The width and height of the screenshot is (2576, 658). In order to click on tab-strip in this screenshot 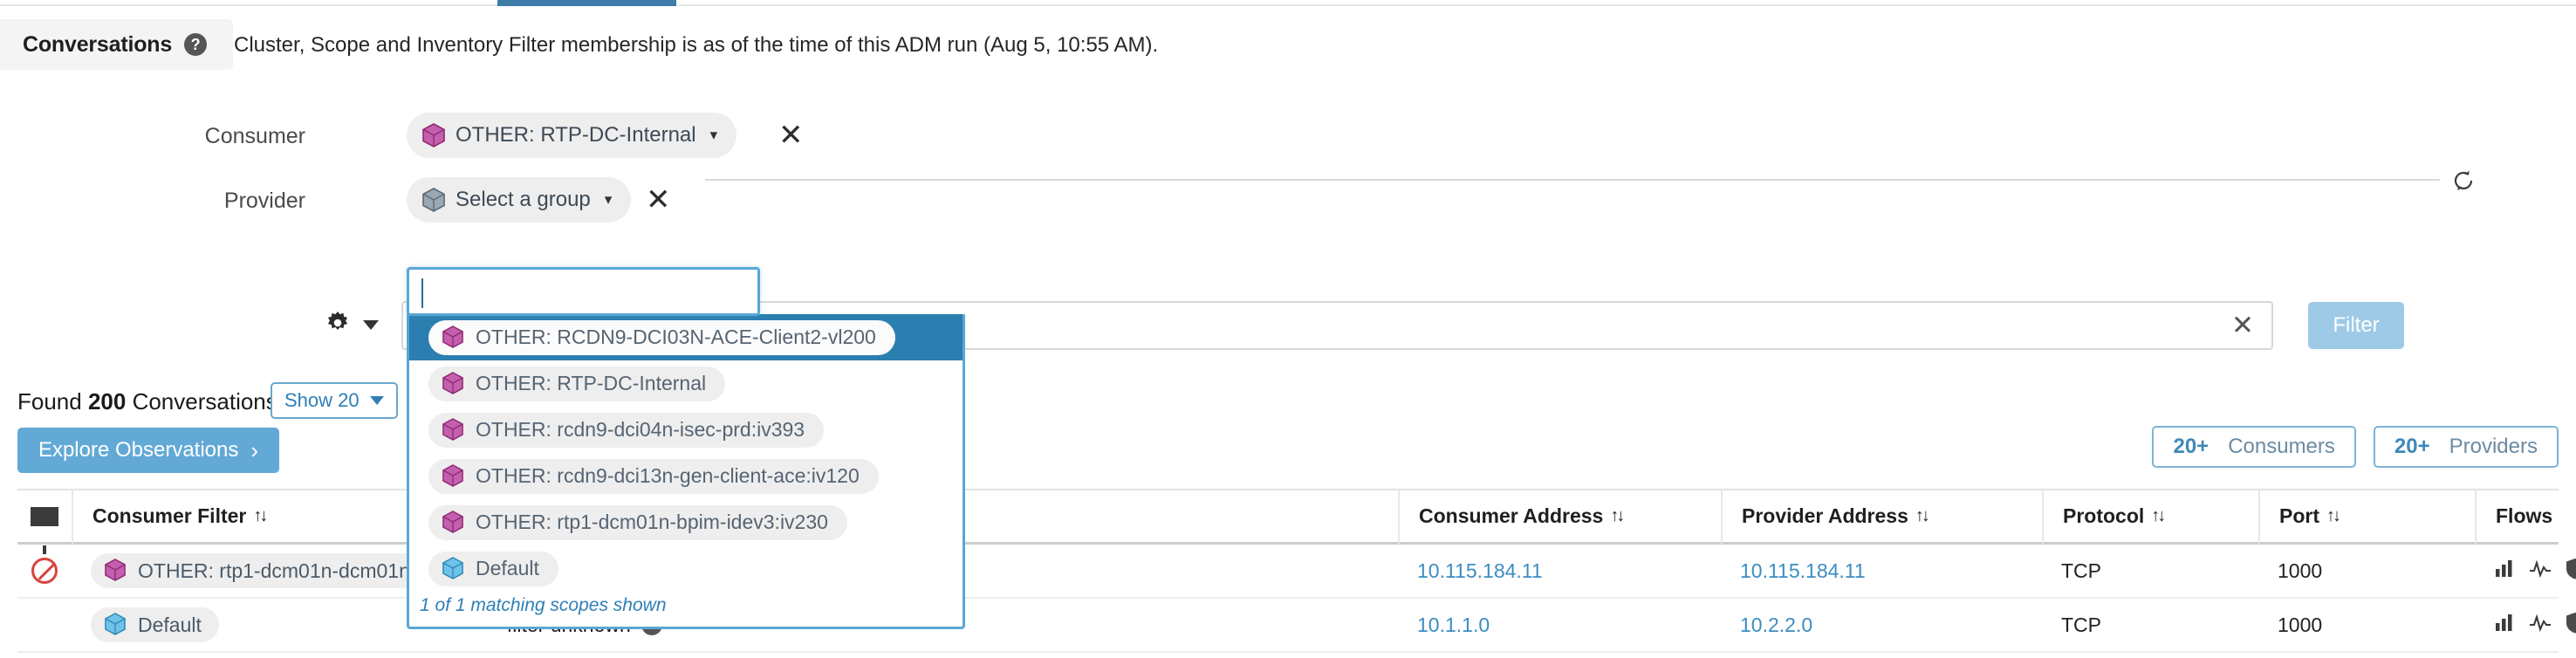, I will do `click(1288, 3)`.